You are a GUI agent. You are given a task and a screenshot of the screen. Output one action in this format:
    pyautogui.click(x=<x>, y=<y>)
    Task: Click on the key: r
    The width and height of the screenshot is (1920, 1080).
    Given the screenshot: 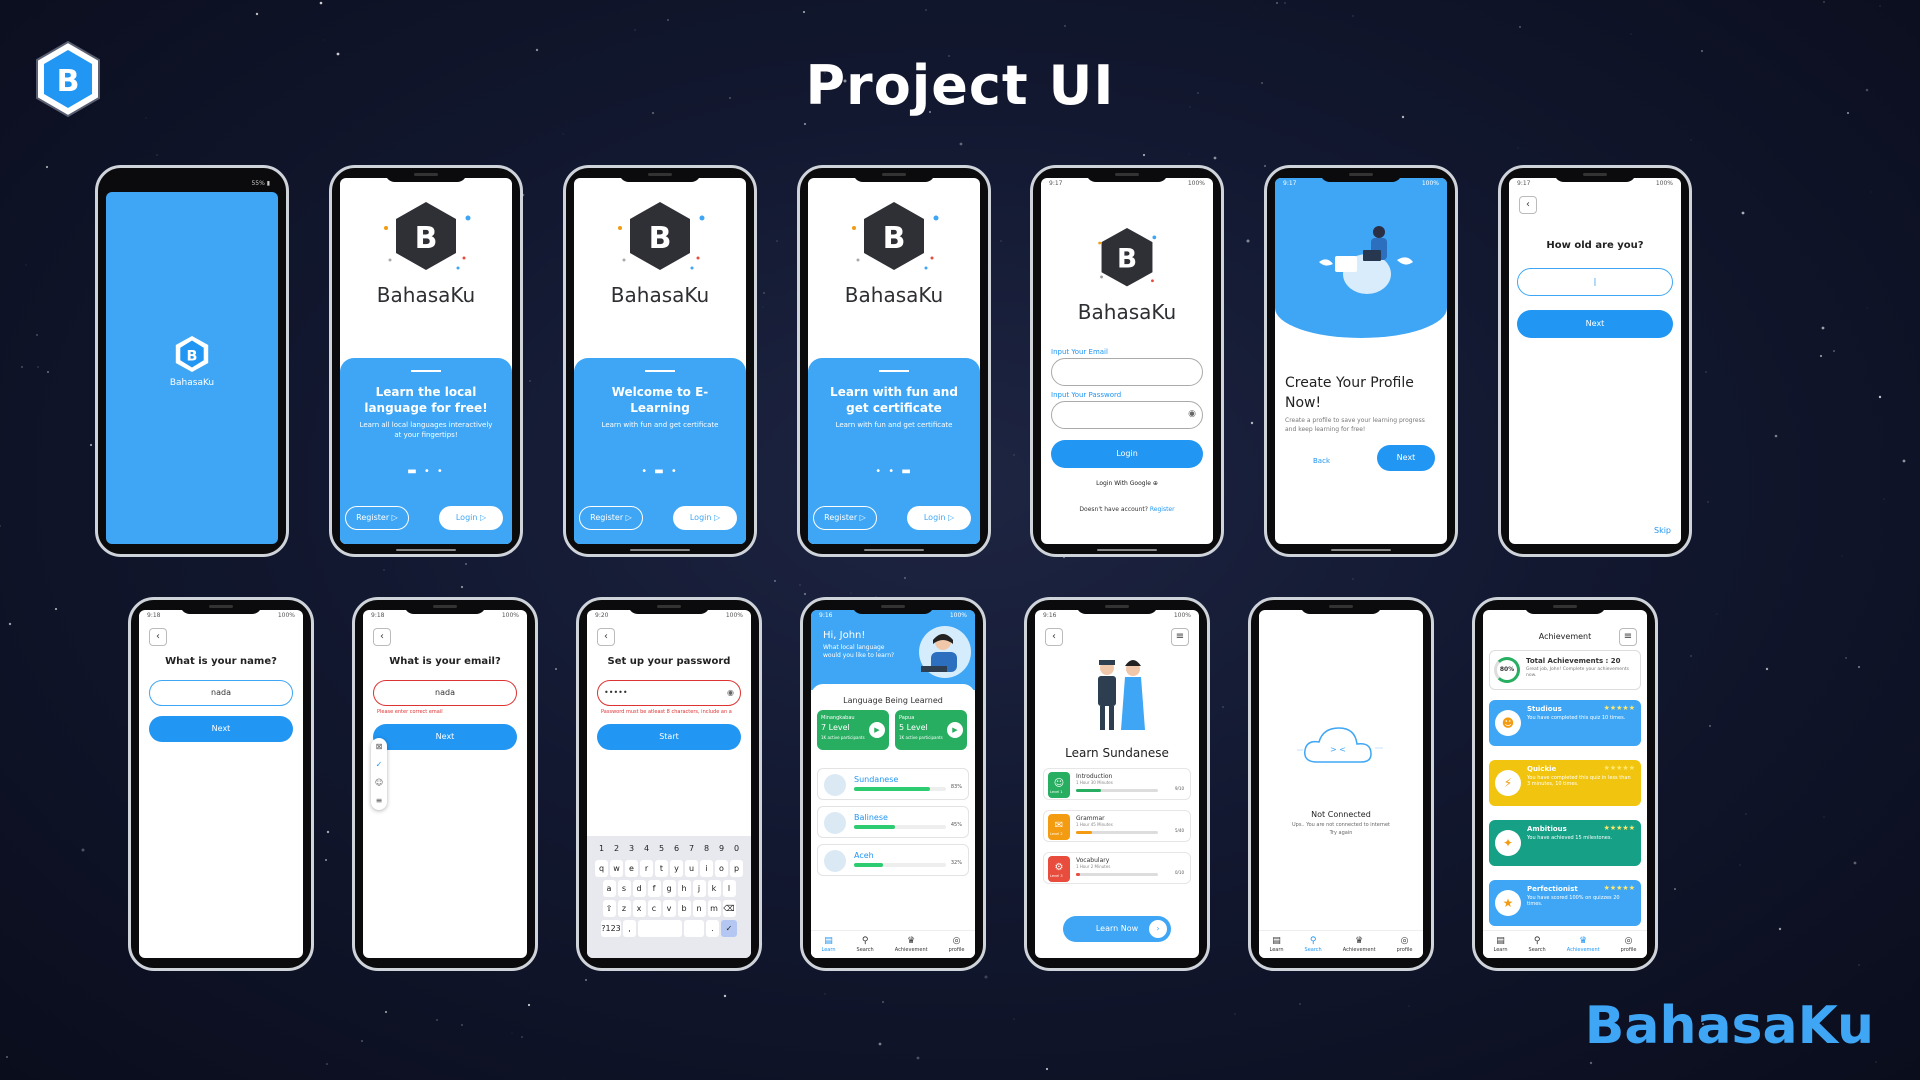 What is the action you would take?
    pyautogui.click(x=646, y=868)
    